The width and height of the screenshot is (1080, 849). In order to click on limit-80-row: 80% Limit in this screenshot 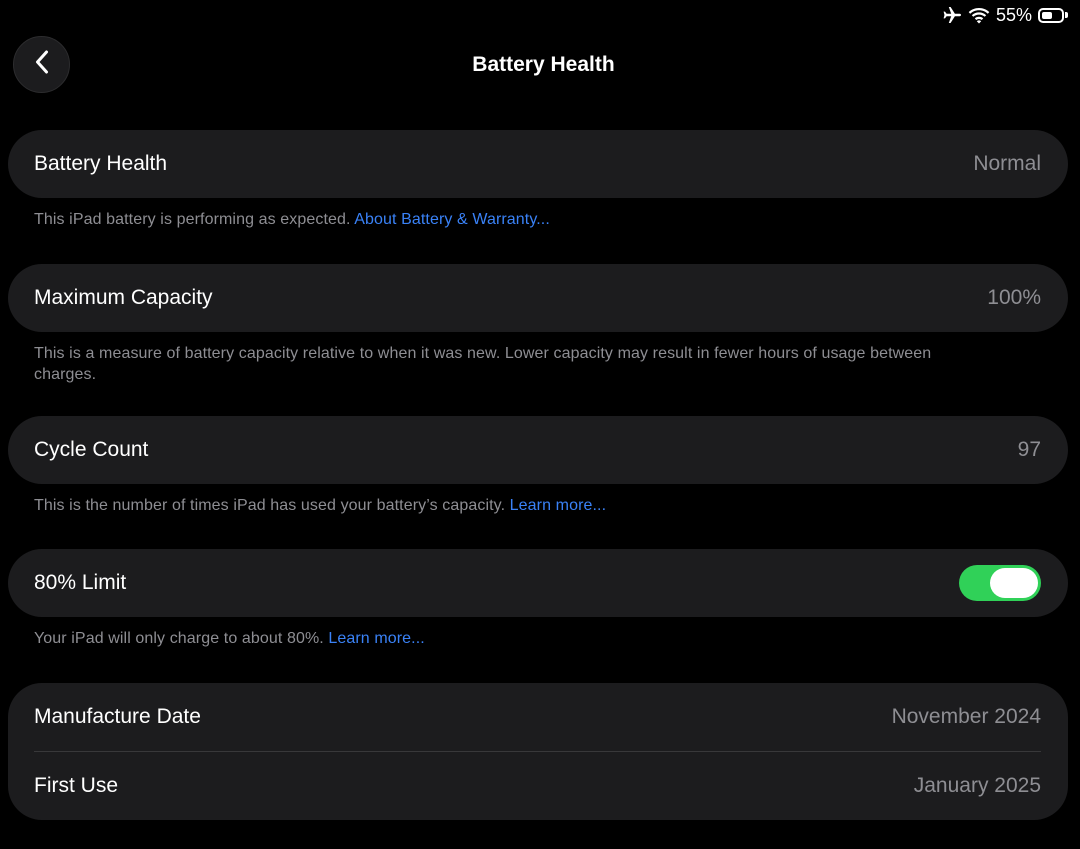, I will do `click(538, 583)`.